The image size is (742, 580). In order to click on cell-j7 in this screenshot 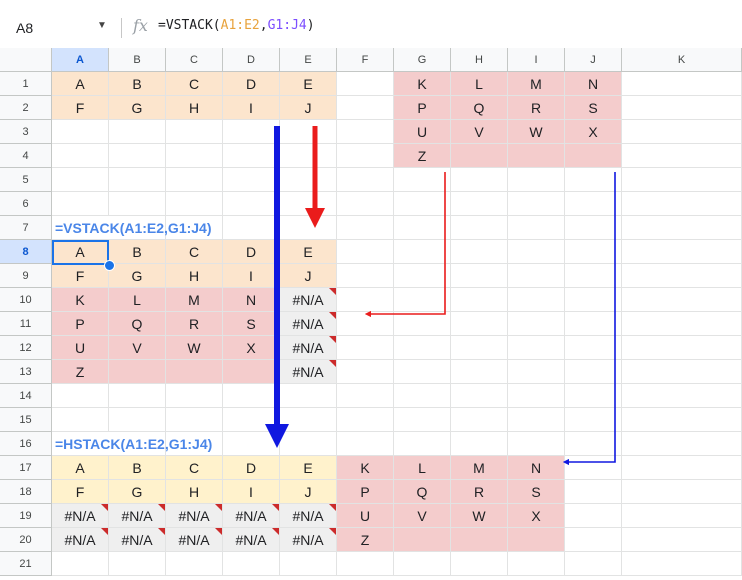, I will do `click(593, 228)`.